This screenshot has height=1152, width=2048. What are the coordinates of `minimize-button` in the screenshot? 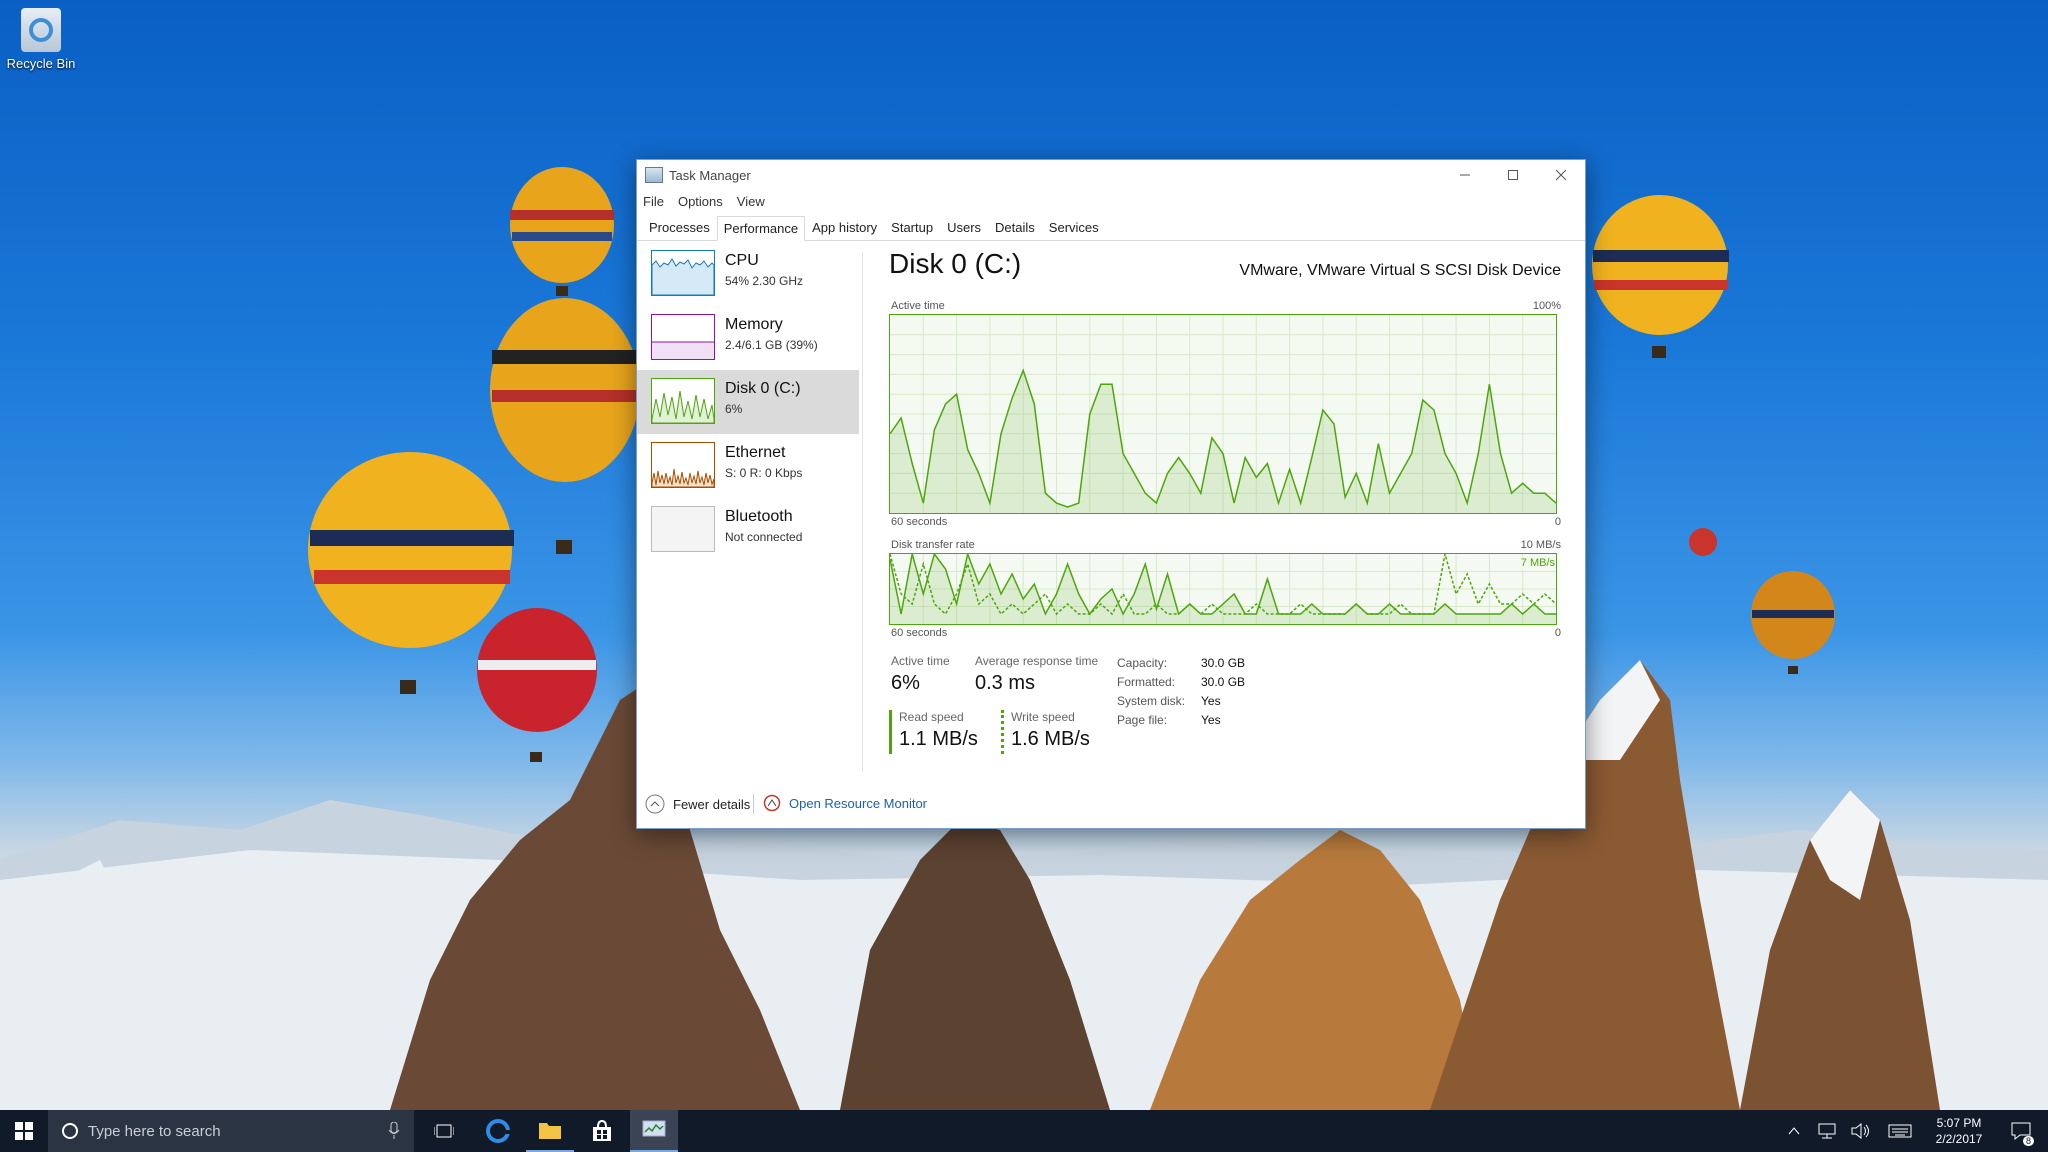 It's located at (1465, 175).